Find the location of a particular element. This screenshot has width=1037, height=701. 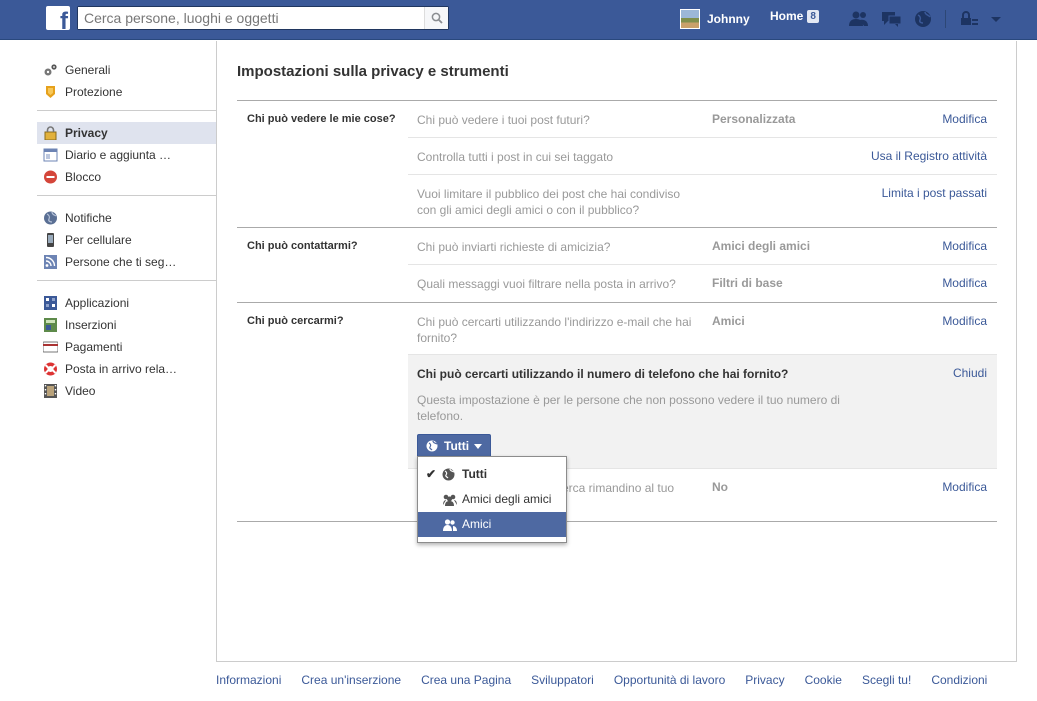

setting-value: Filtri di base is located at coordinates (747, 283).